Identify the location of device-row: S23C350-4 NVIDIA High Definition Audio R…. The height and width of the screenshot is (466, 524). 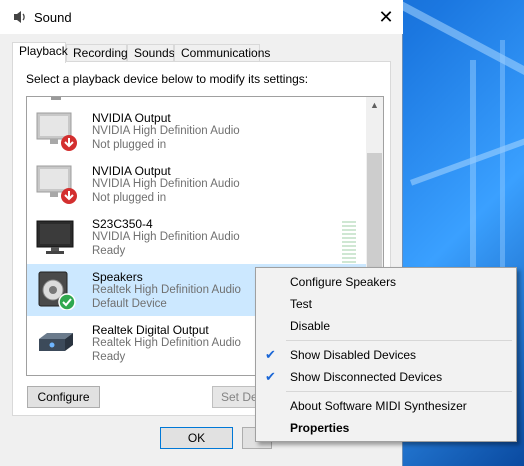
(197, 237).